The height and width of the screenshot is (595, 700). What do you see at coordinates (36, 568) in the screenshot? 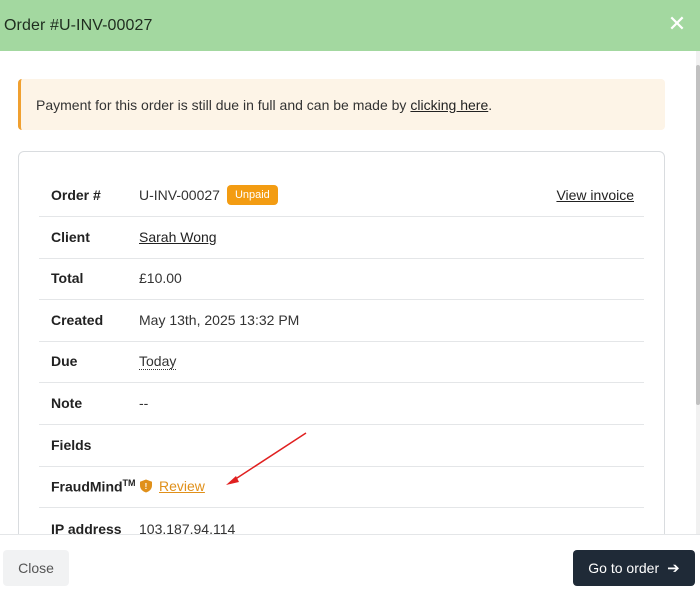
I see `close-button: Close` at bounding box center [36, 568].